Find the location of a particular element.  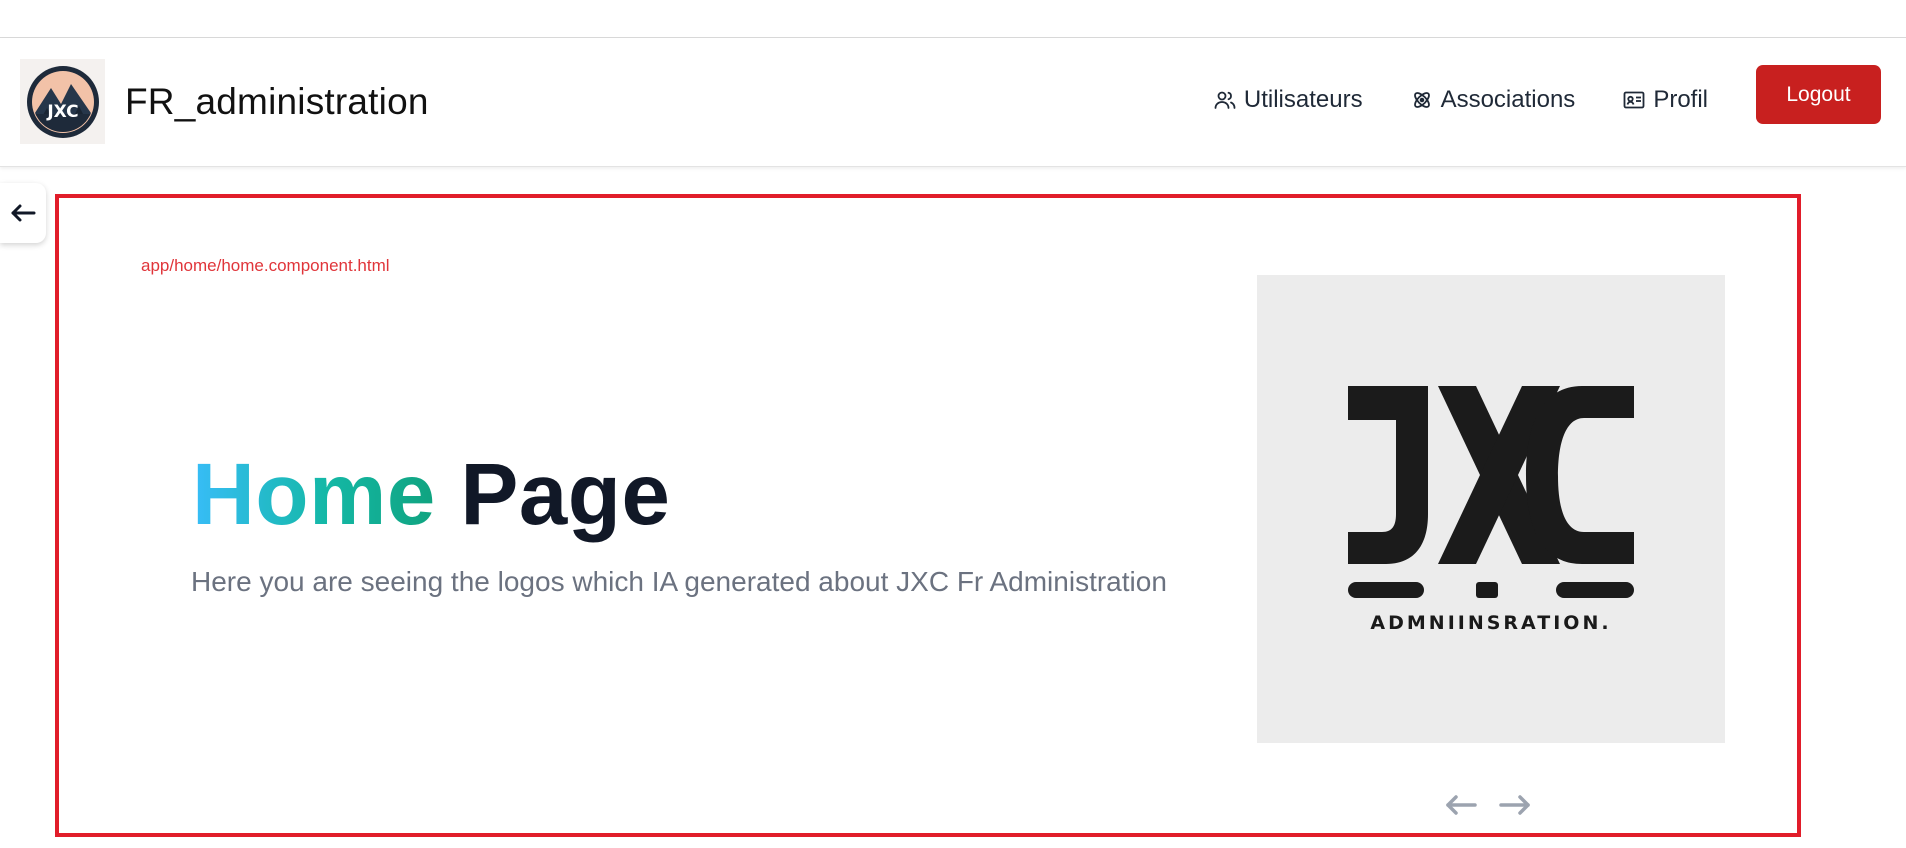

logo-caption: ADMNIINSRATION. is located at coordinates (1491, 623).